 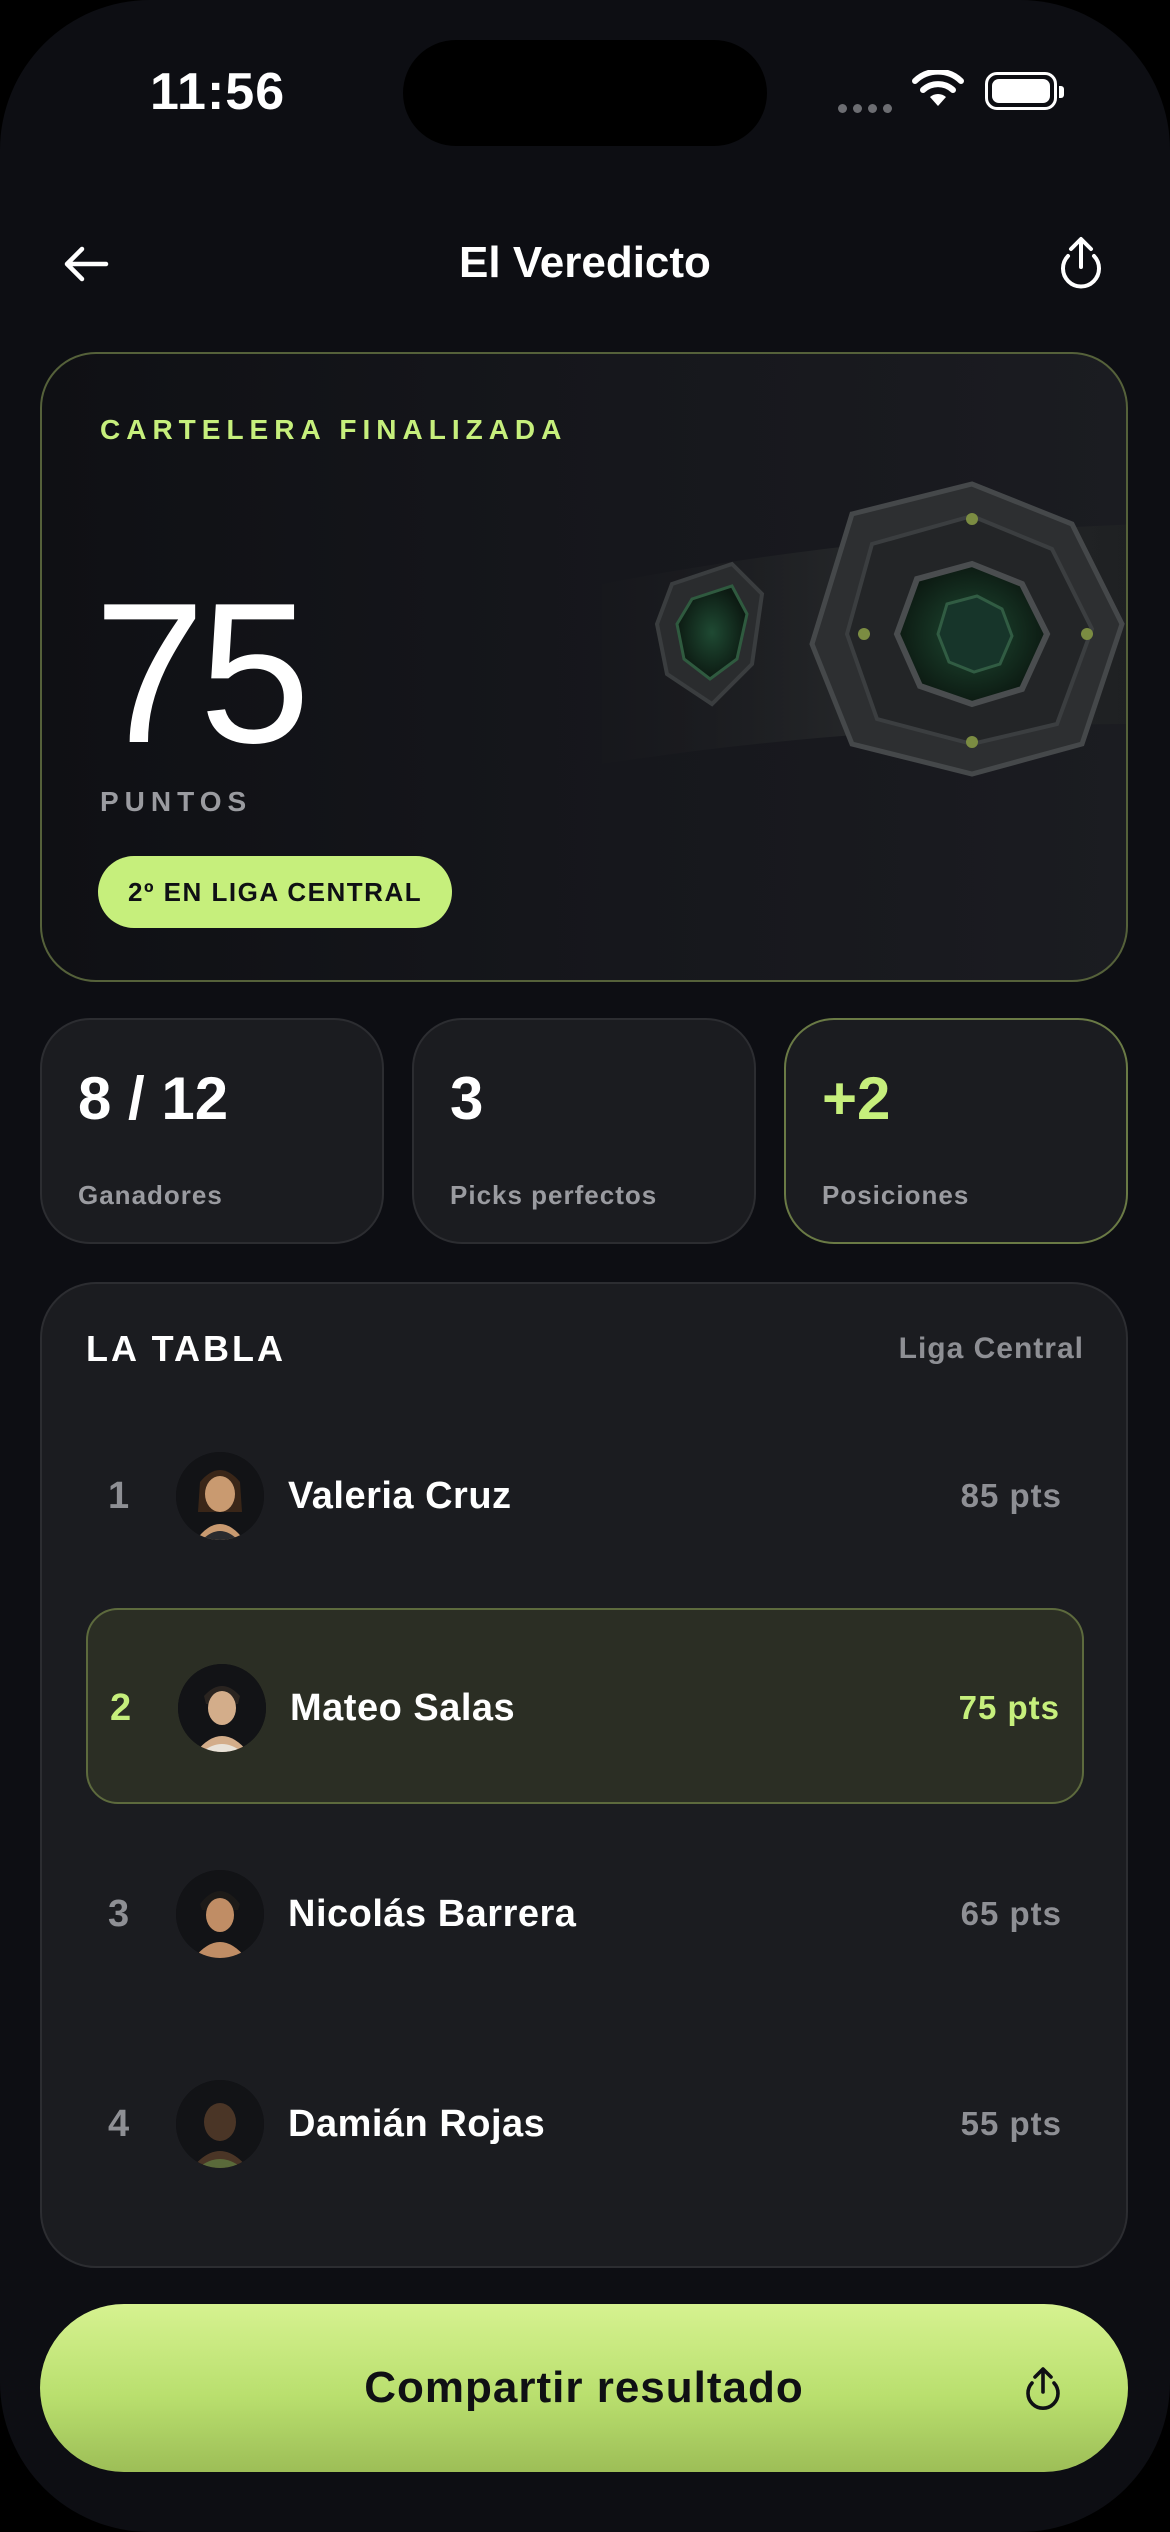 I want to click on standings-row: 3 Nicolás Barrera 65 pts, so click(x=585, y=1914).